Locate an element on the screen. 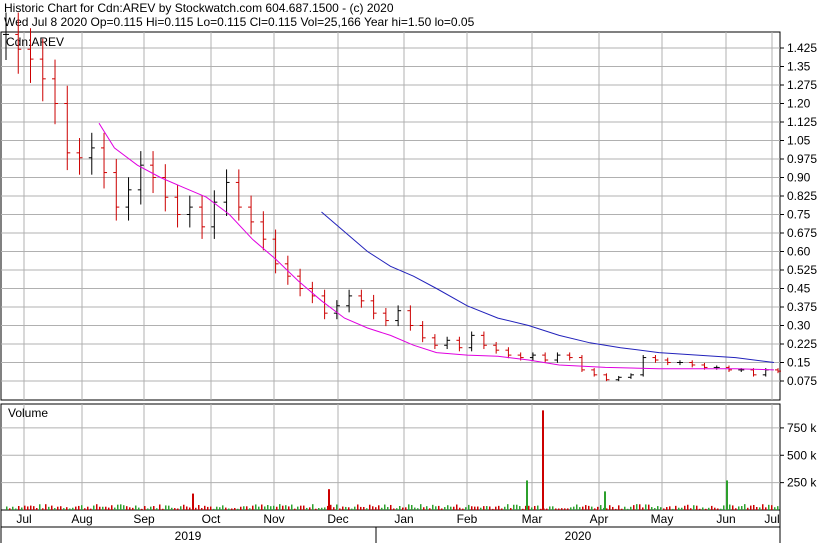 The height and width of the screenshot is (543, 830). month-label: Nov is located at coordinates (273, 519).